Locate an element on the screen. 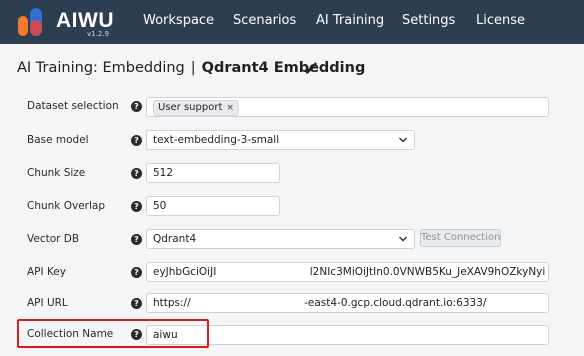 Image resolution: width=584 pixels, height=356 pixels. api-url-visible-start: https:// is located at coordinates (172, 303).